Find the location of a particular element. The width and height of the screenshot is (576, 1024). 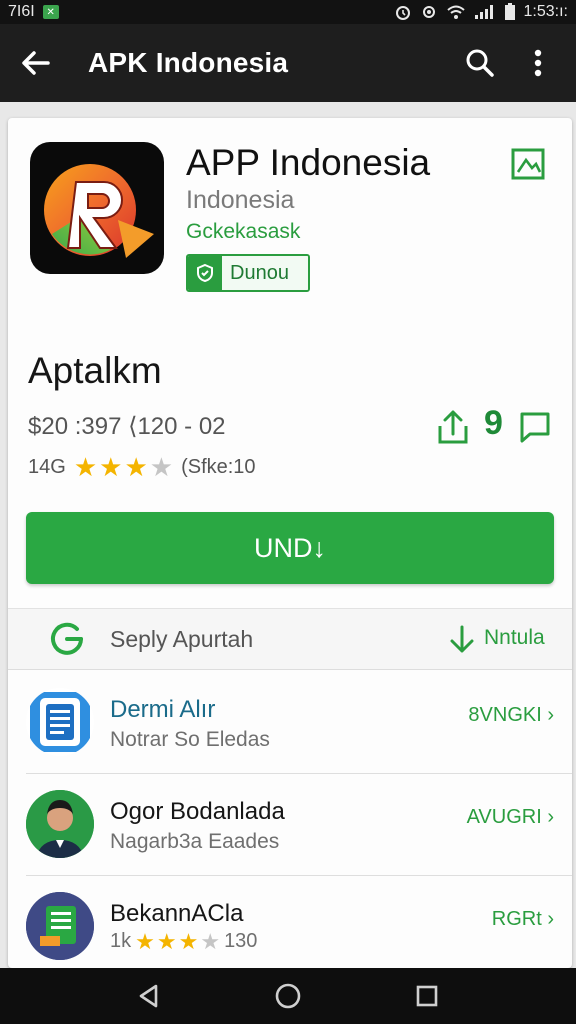

app-name: APP Indonesia is located at coordinates (308, 162).